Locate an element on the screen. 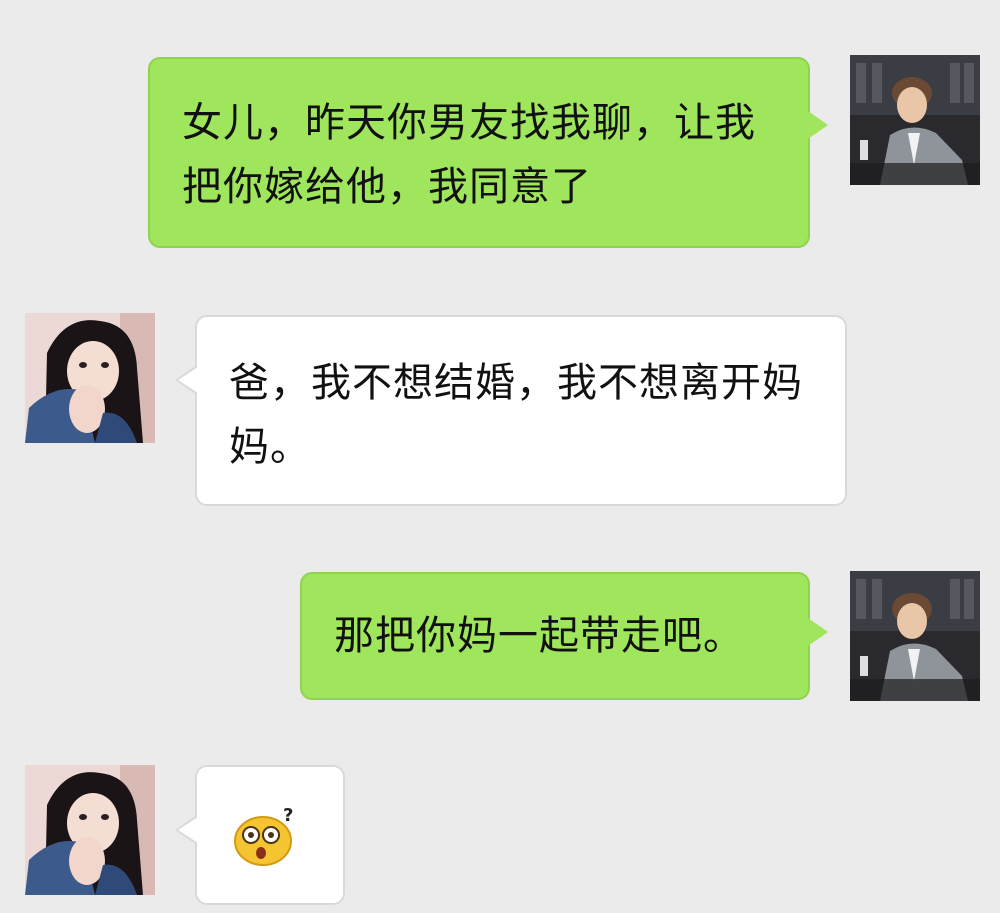 Image resolution: width=1000 pixels, height=913 pixels. message-bubble-incoming: ? is located at coordinates (260, 835).